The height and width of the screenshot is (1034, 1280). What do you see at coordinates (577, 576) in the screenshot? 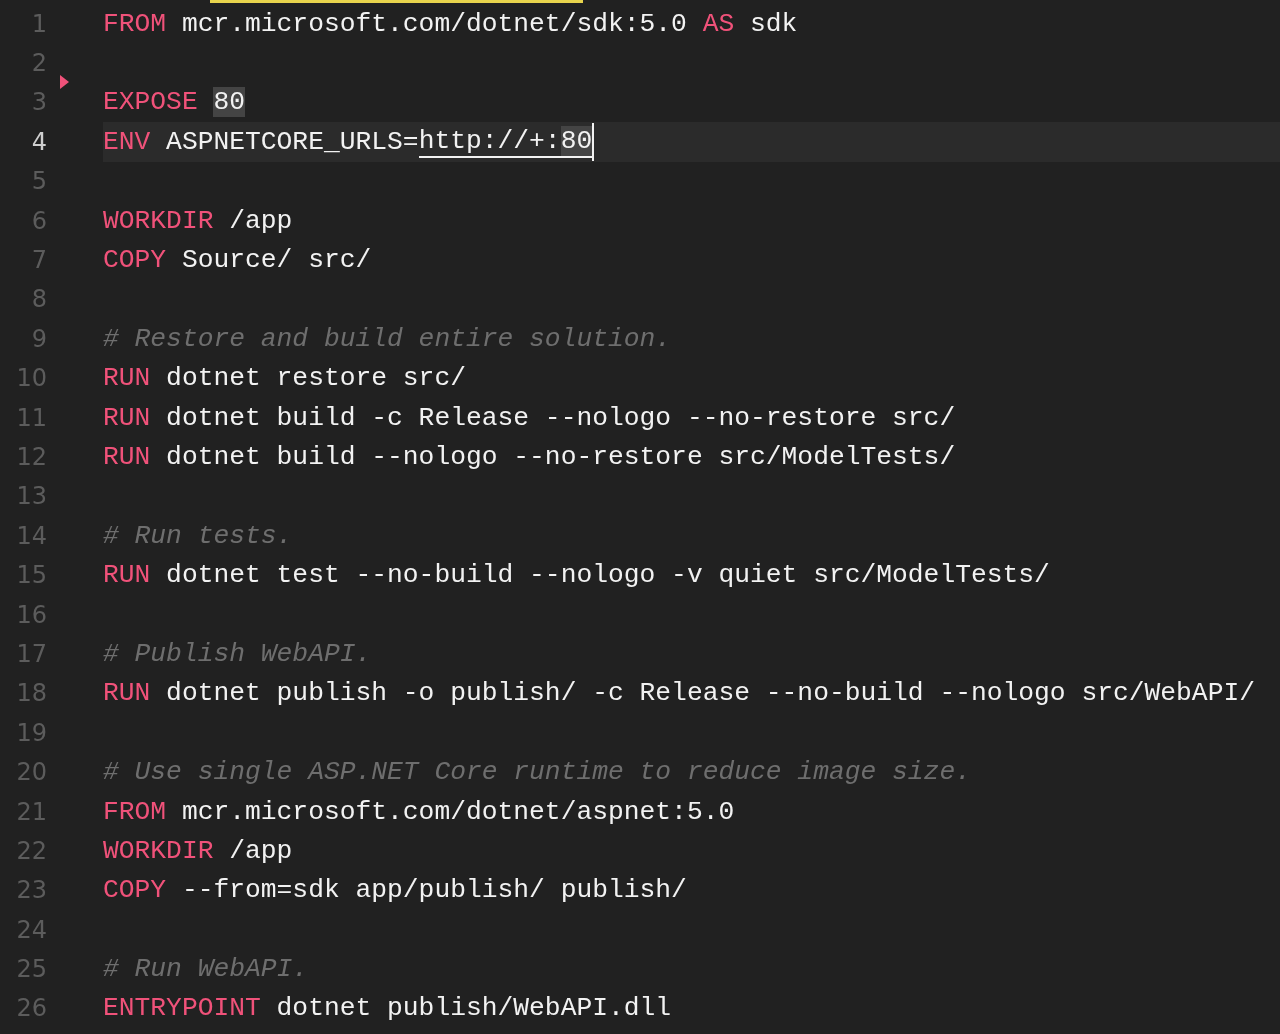
I see `code-line: RUN dotnet test --no-build --nologo -v quiet src/ModelTests/` at bounding box center [577, 576].